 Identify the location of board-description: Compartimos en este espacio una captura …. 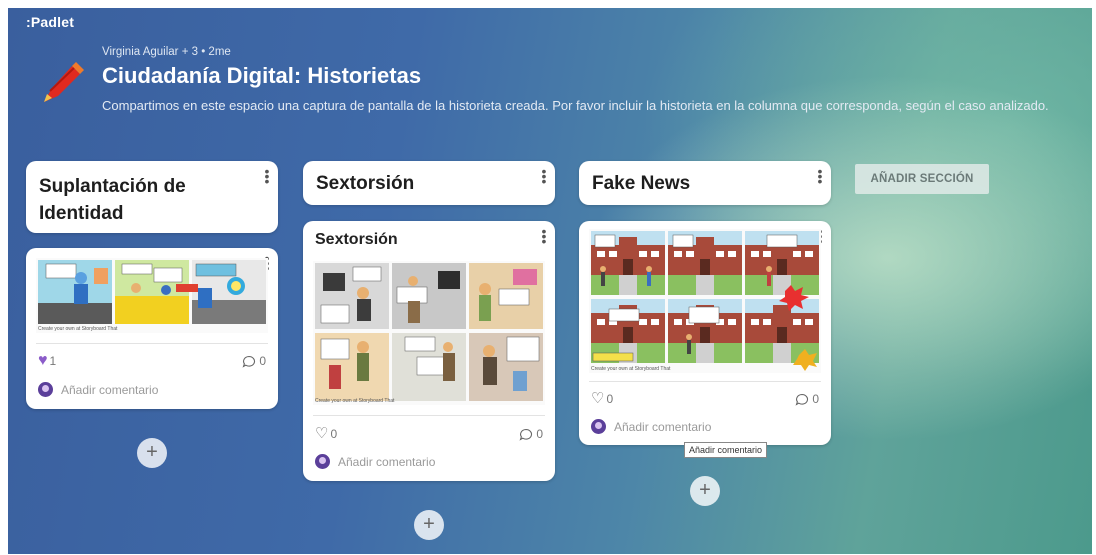
(575, 105).